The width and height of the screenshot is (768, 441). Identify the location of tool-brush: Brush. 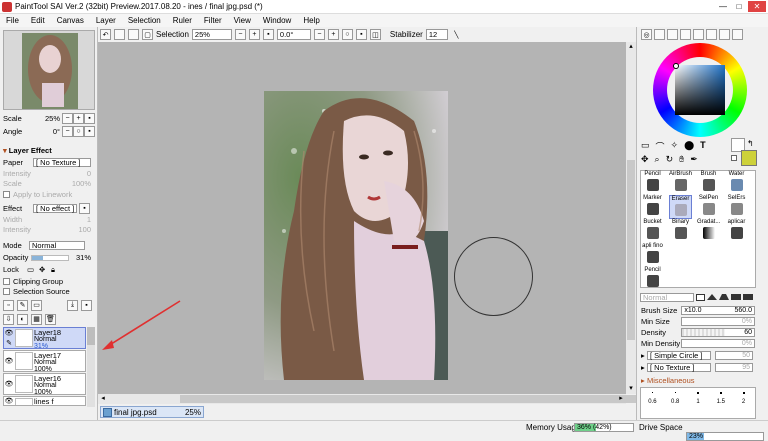
(708, 183).